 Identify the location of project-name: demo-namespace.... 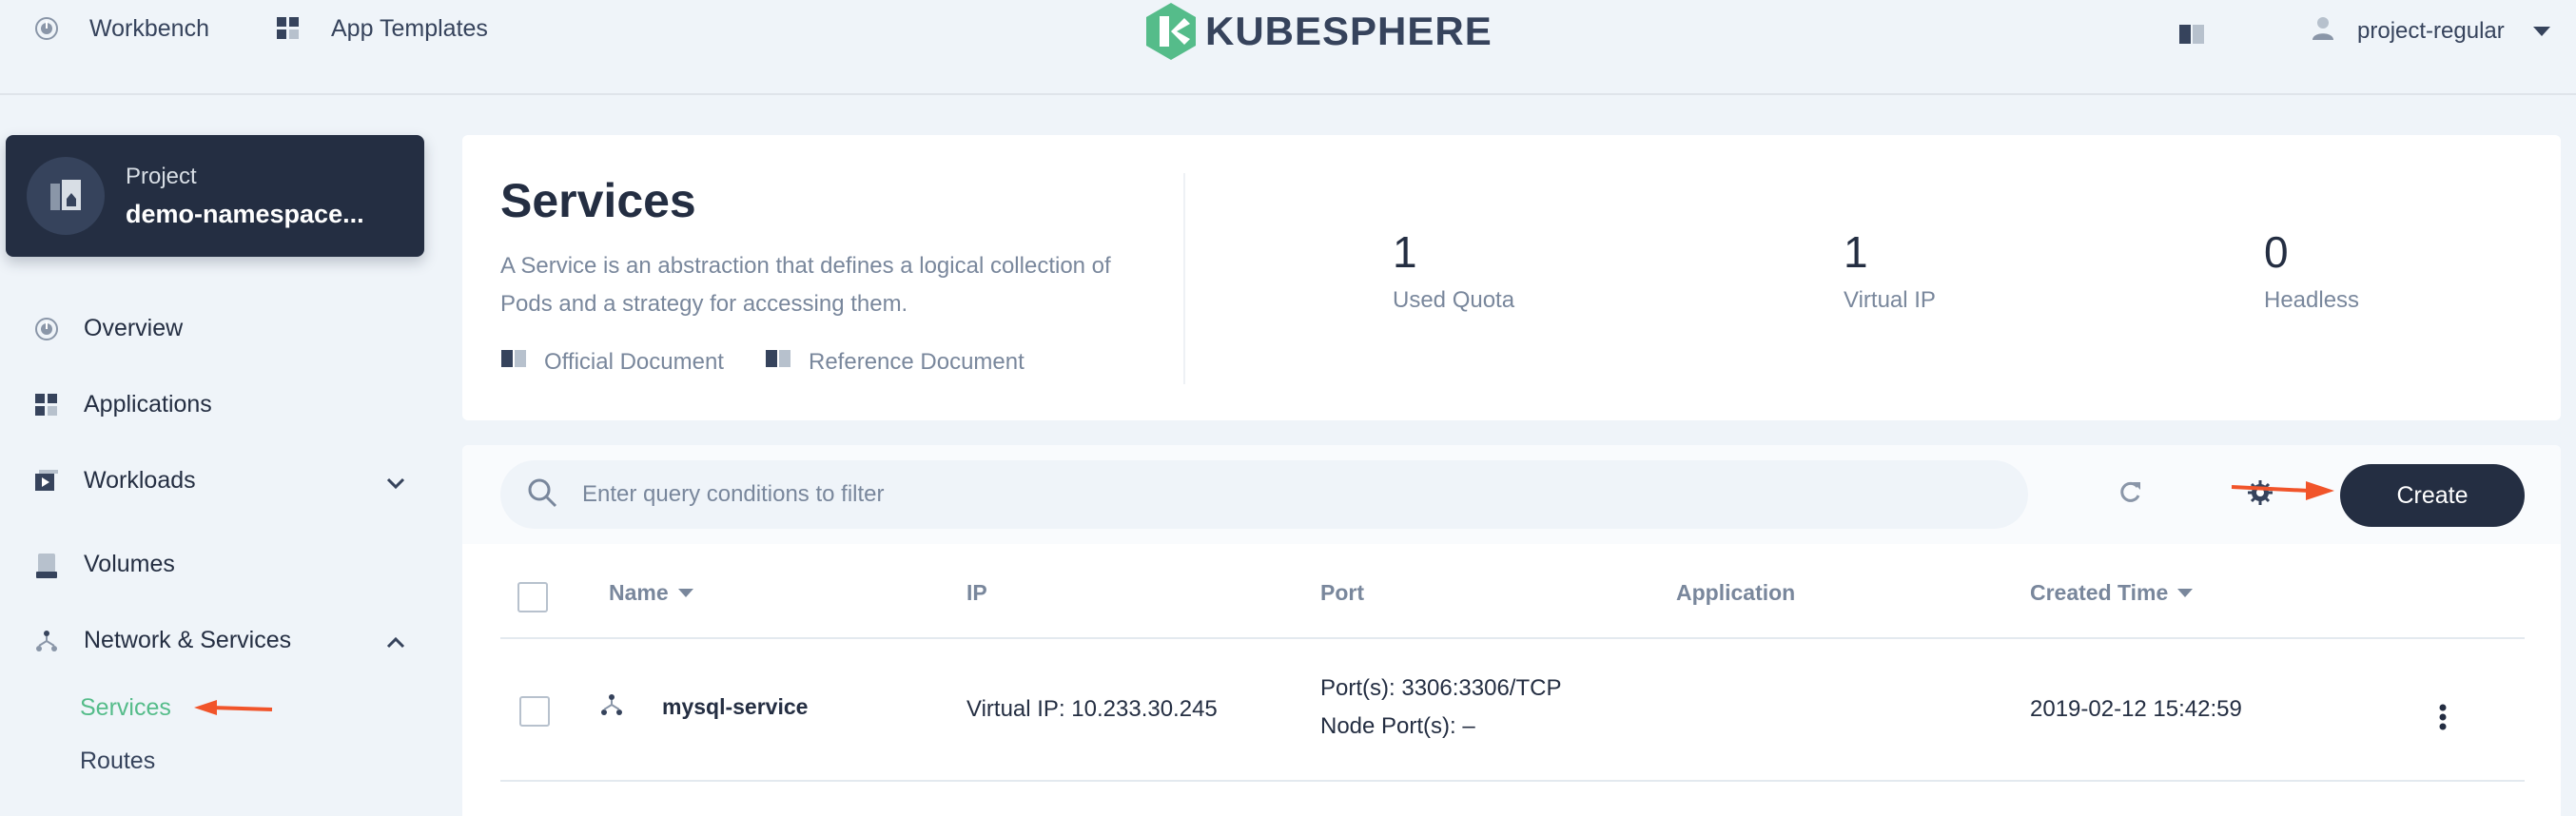
(245, 213).